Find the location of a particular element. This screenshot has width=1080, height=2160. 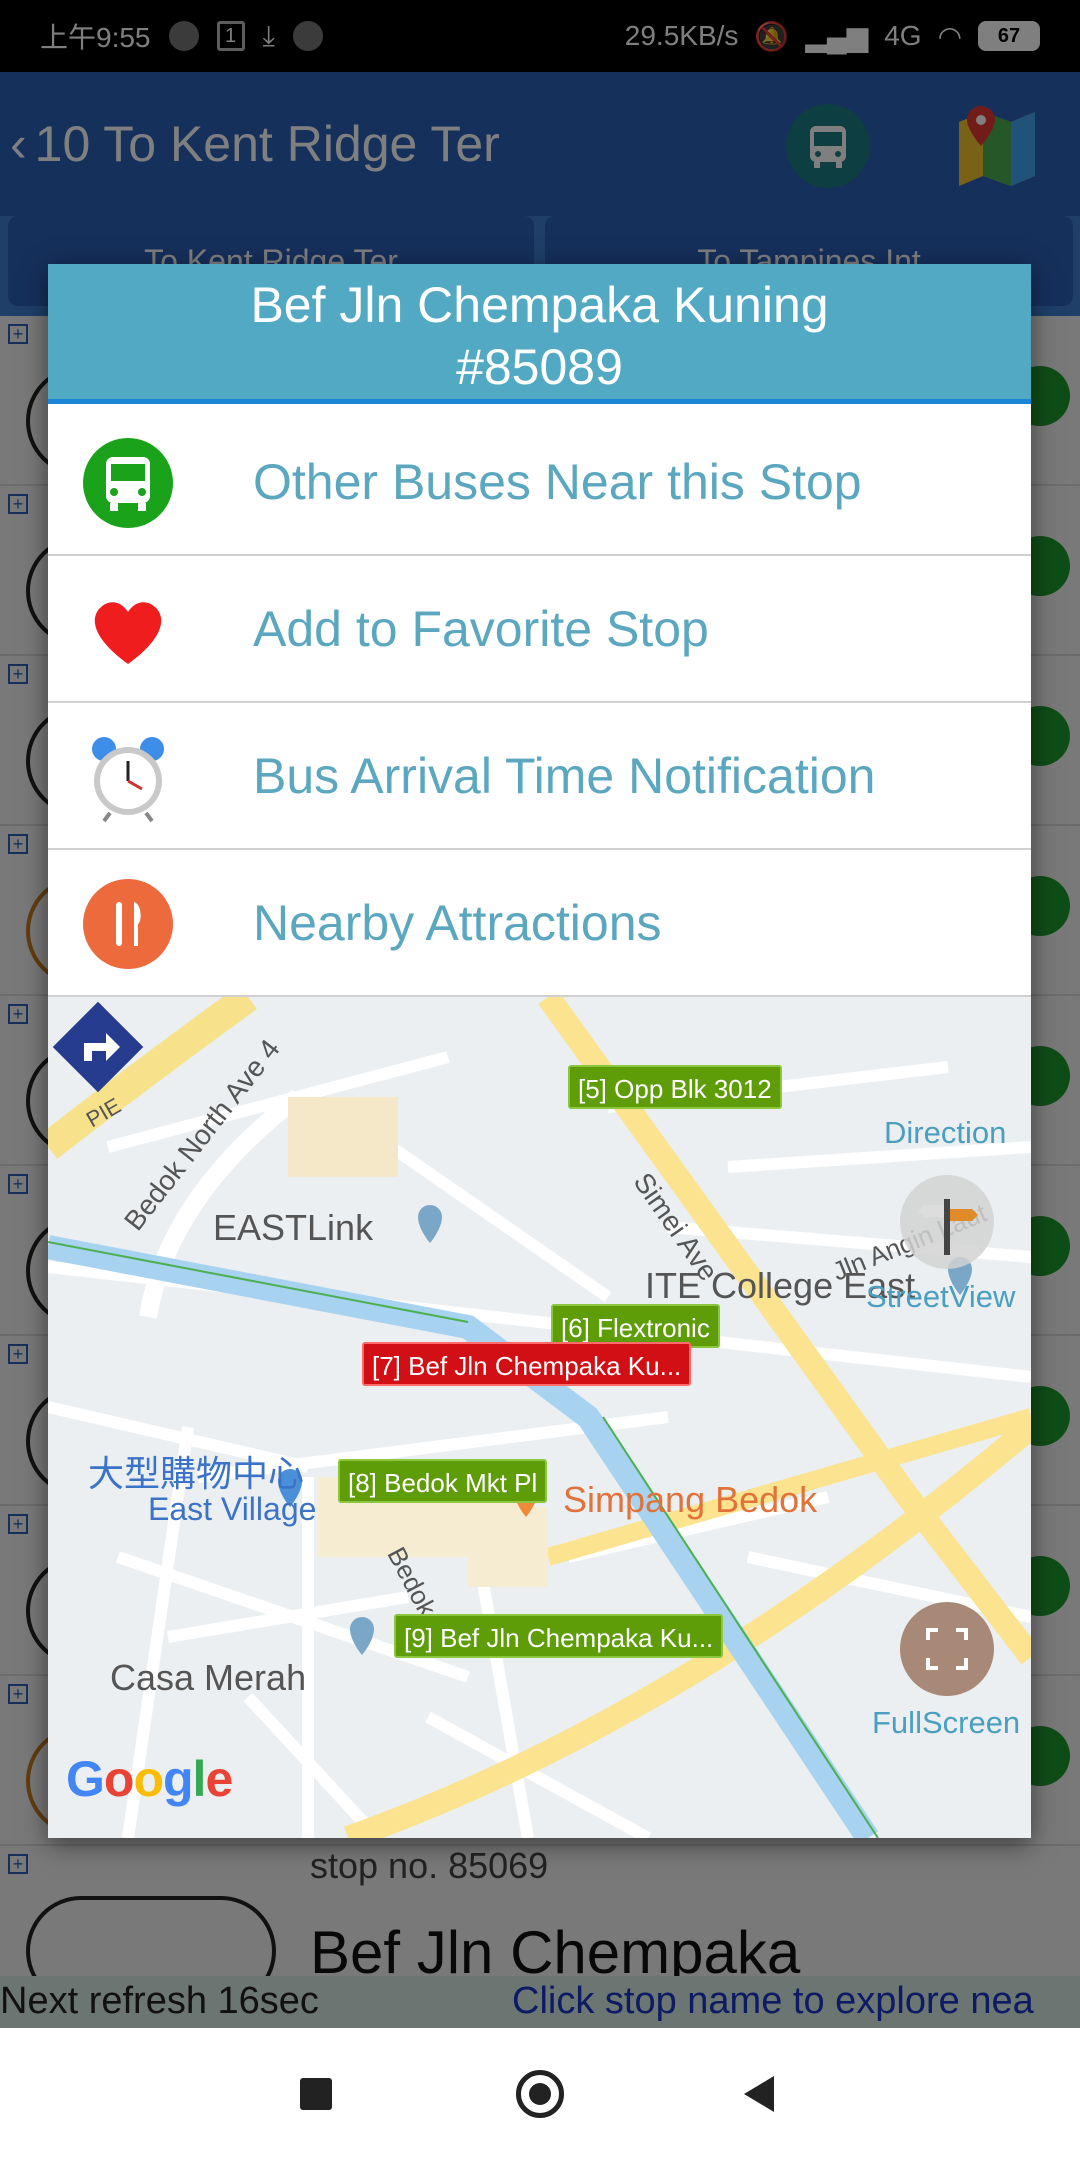

menu-add-favorite: Add to Favorite Stop is located at coordinates (539, 629).